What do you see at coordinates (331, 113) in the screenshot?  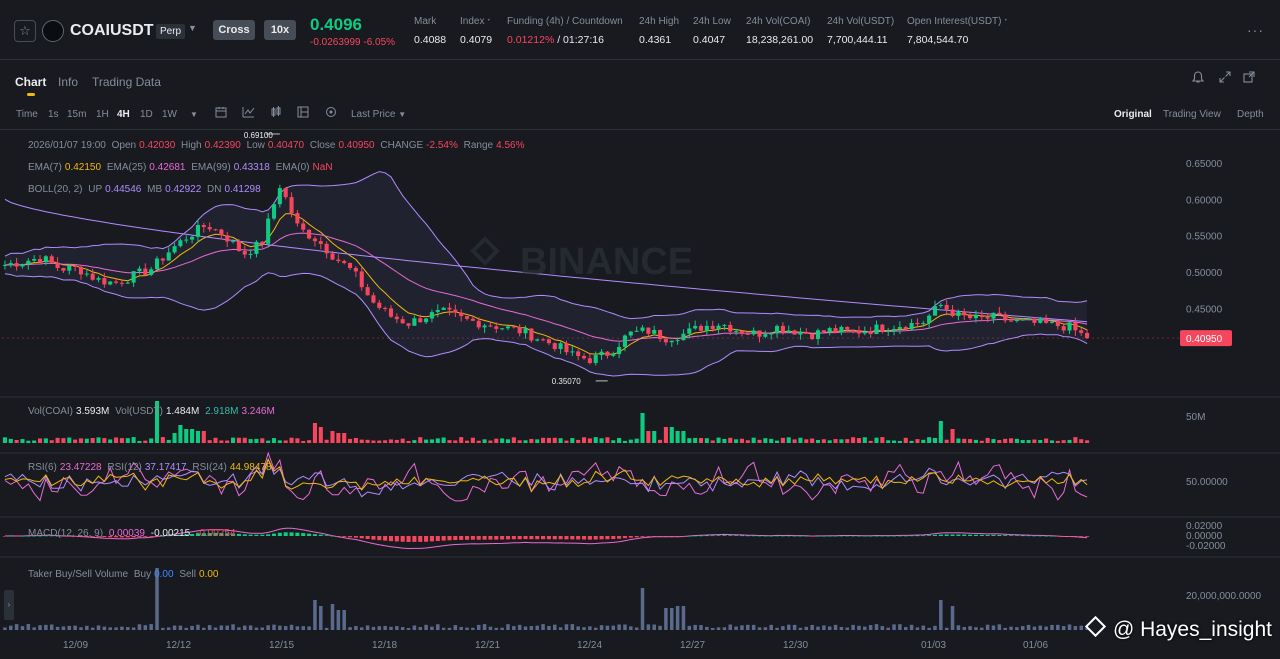 I see `settings-icon` at bounding box center [331, 113].